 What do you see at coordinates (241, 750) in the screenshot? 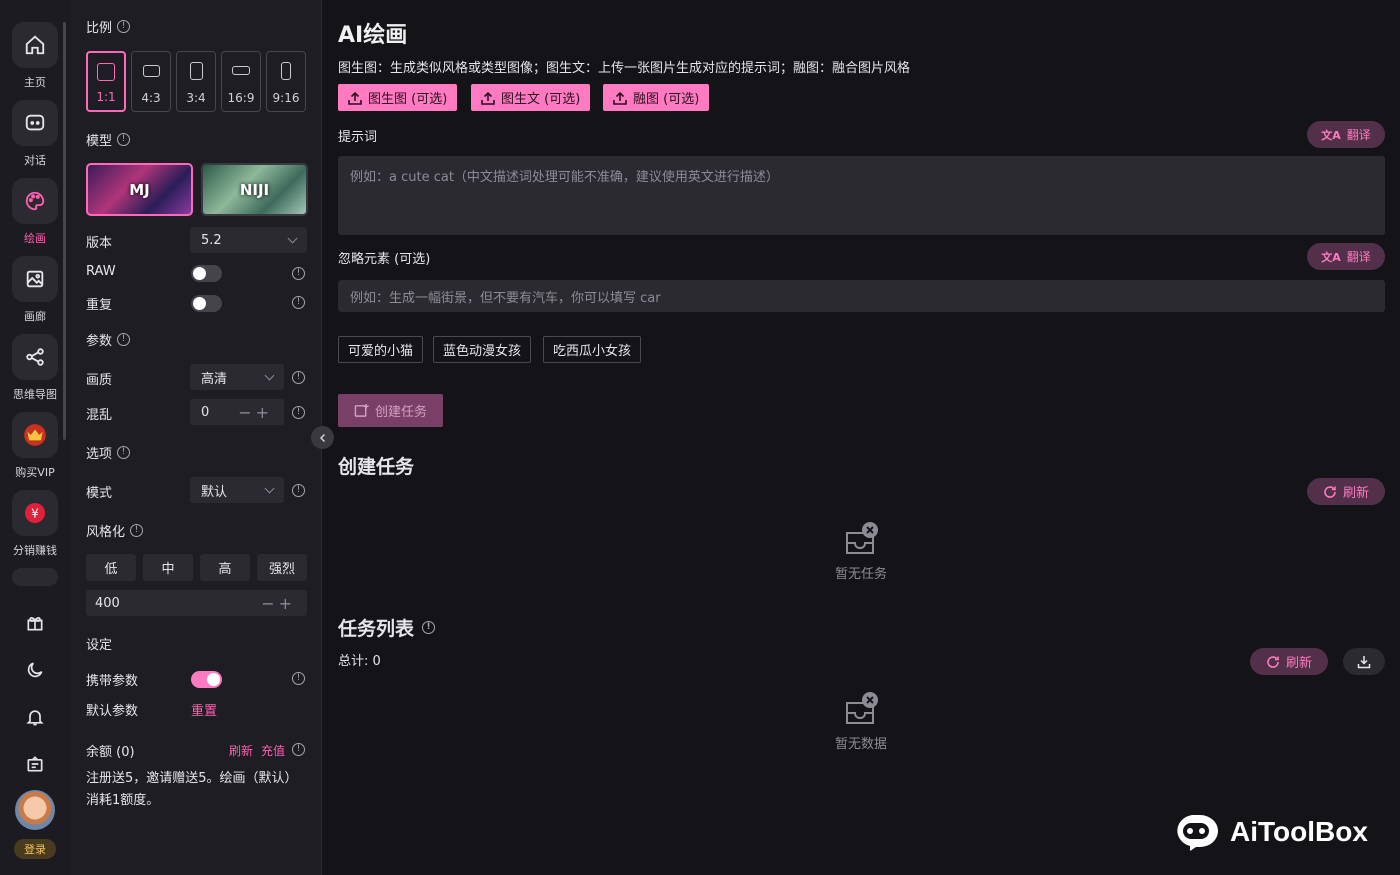
I see `balance-refresh-link: 刷新` at bounding box center [241, 750].